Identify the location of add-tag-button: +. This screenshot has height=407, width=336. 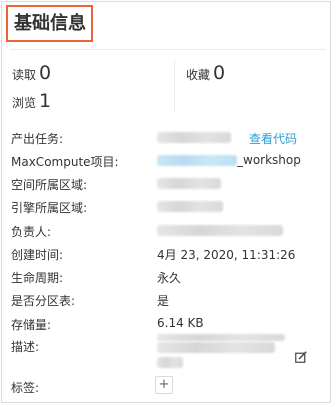
(164, 385).